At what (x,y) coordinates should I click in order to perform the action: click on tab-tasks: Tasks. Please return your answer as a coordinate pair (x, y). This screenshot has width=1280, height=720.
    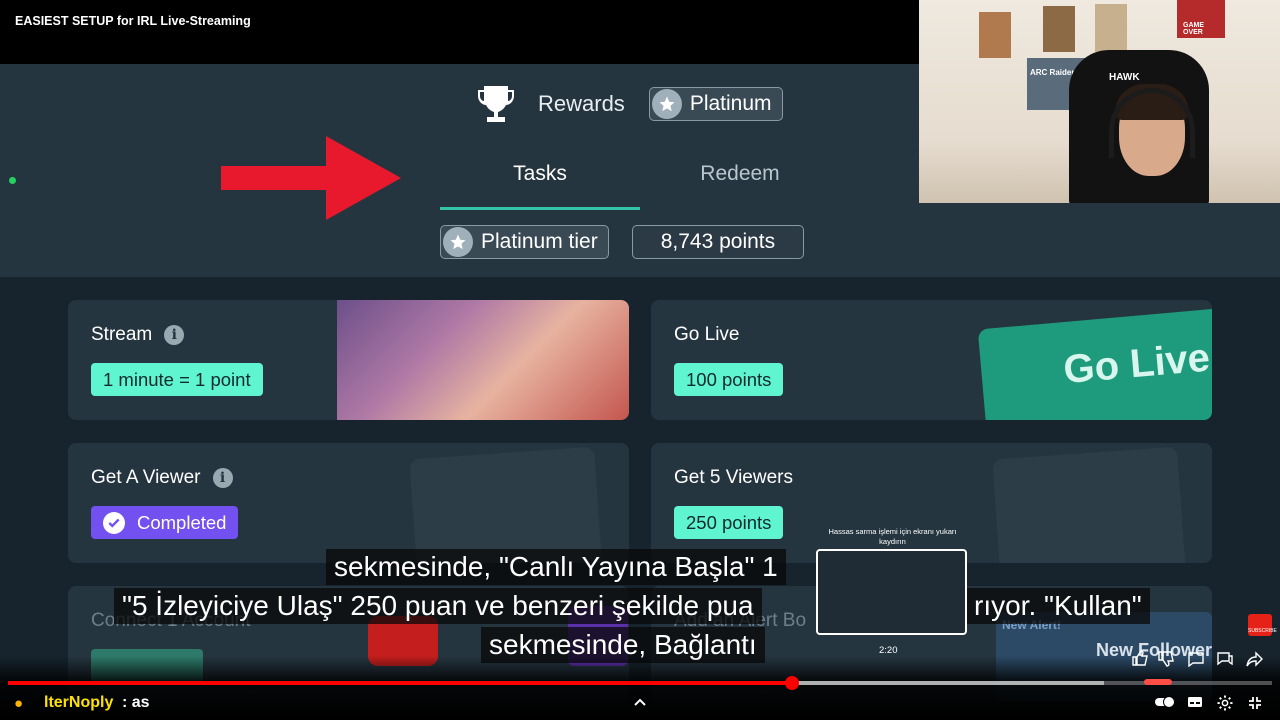
    Looking at the image, I should click on (540, 174).